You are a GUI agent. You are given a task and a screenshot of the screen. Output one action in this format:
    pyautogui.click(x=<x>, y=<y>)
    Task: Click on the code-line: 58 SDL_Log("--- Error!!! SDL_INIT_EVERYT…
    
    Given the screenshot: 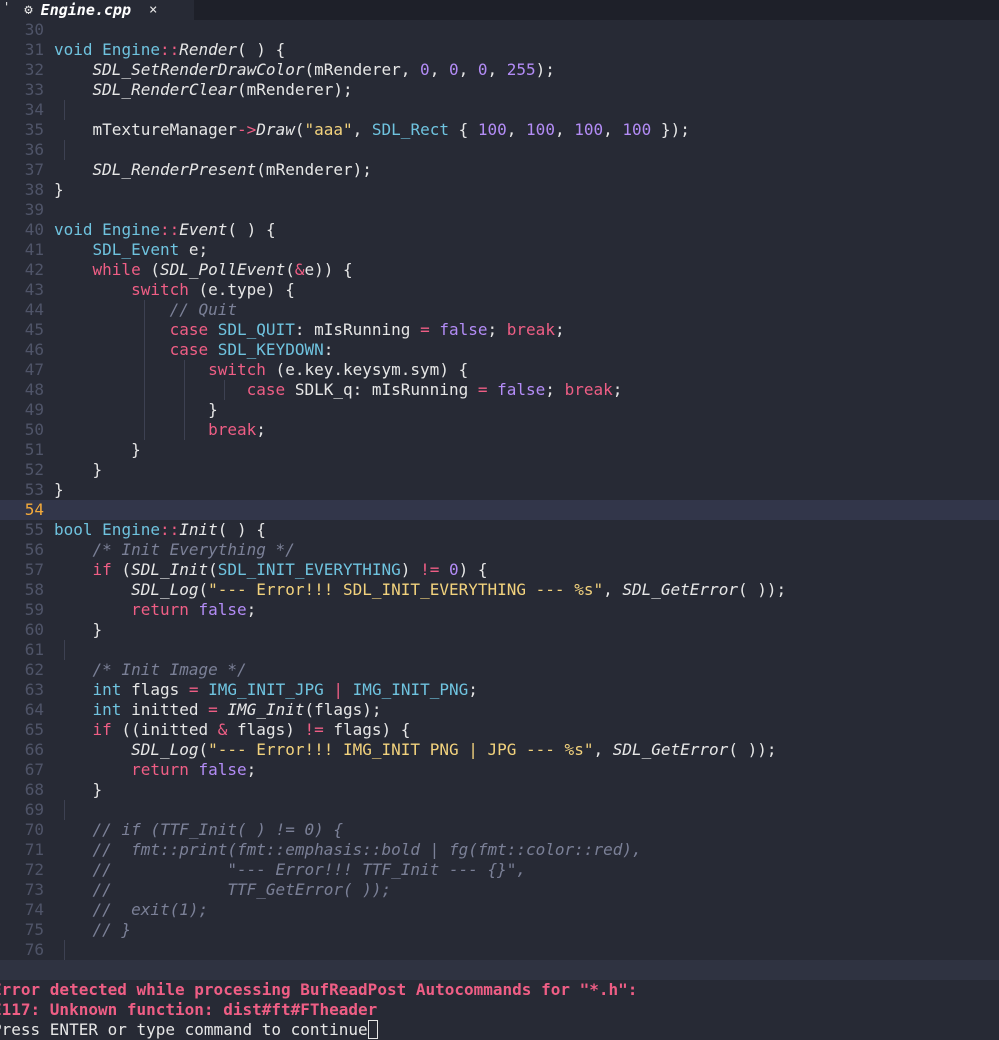 What is the action you would take?
    pyautogui.click(x=499, y=590)
    